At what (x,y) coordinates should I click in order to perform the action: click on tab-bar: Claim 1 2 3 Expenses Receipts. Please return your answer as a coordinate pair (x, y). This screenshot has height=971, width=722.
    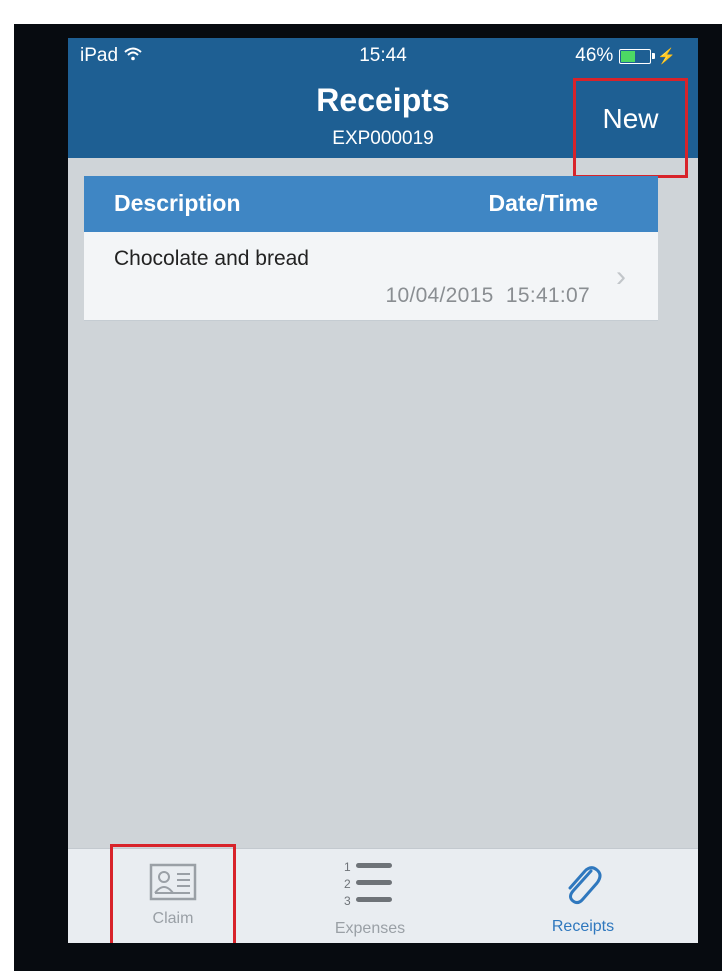
    Looking at the image, I should click on (383, 893).